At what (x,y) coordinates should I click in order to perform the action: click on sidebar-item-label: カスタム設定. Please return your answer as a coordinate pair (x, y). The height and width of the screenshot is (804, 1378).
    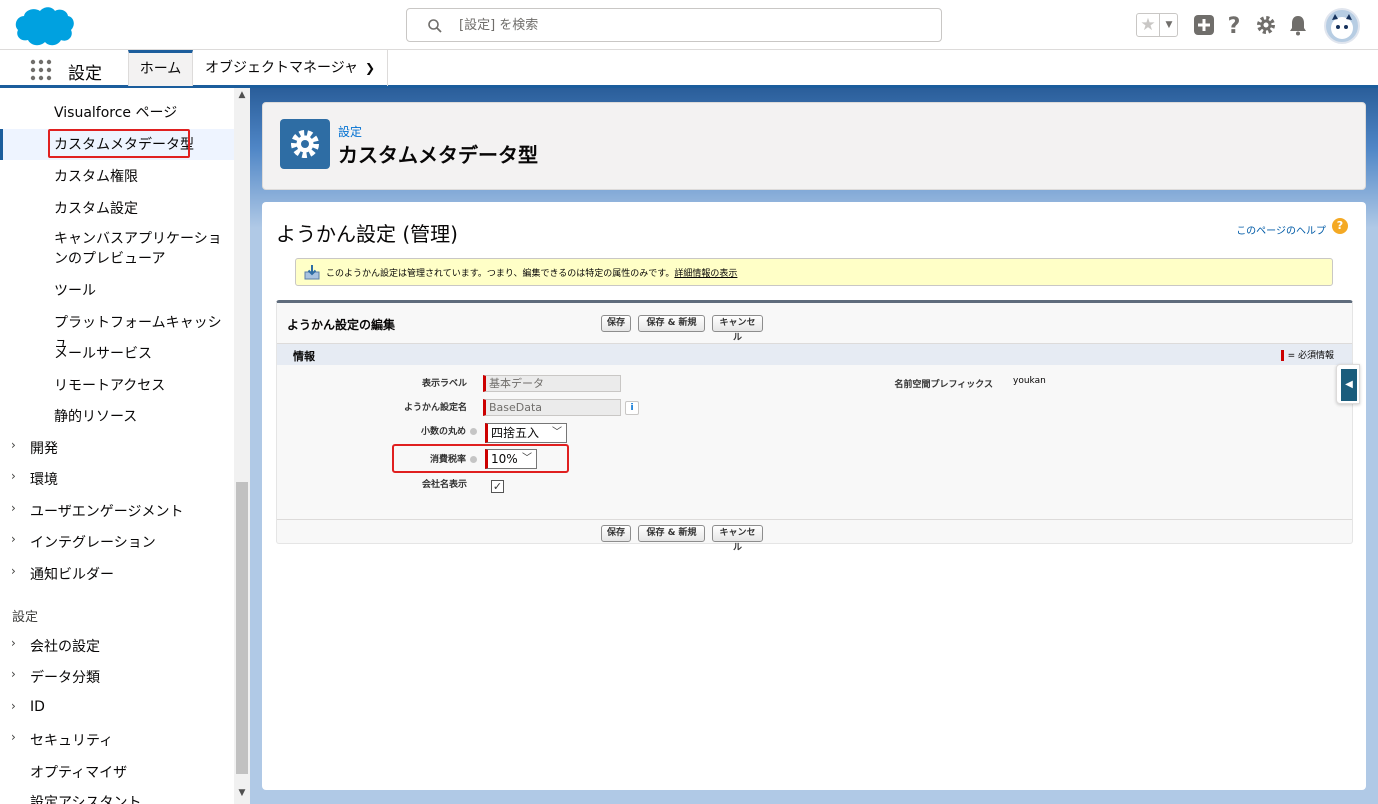
    Looking at the image, I should click on (96, 209).